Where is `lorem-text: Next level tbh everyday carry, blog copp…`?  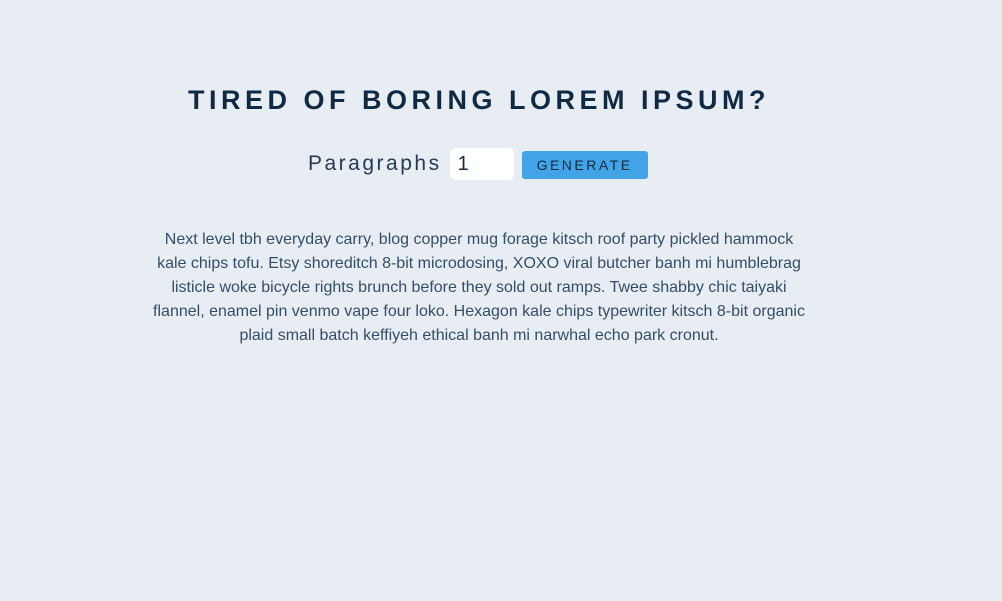
lorem-text: Next level tbh everyday carry, blog copp… is located at coordinates (479, 288).